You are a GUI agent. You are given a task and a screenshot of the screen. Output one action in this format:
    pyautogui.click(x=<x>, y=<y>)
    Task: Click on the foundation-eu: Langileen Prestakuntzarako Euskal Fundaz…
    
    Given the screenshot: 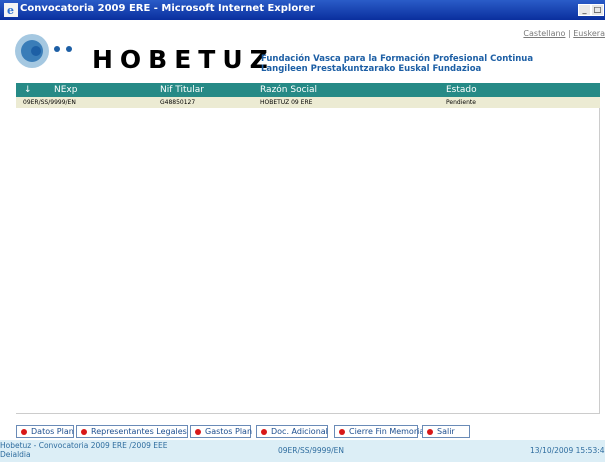 What is the action you would take?
    pyautogui.click(x=371, y=69)
    